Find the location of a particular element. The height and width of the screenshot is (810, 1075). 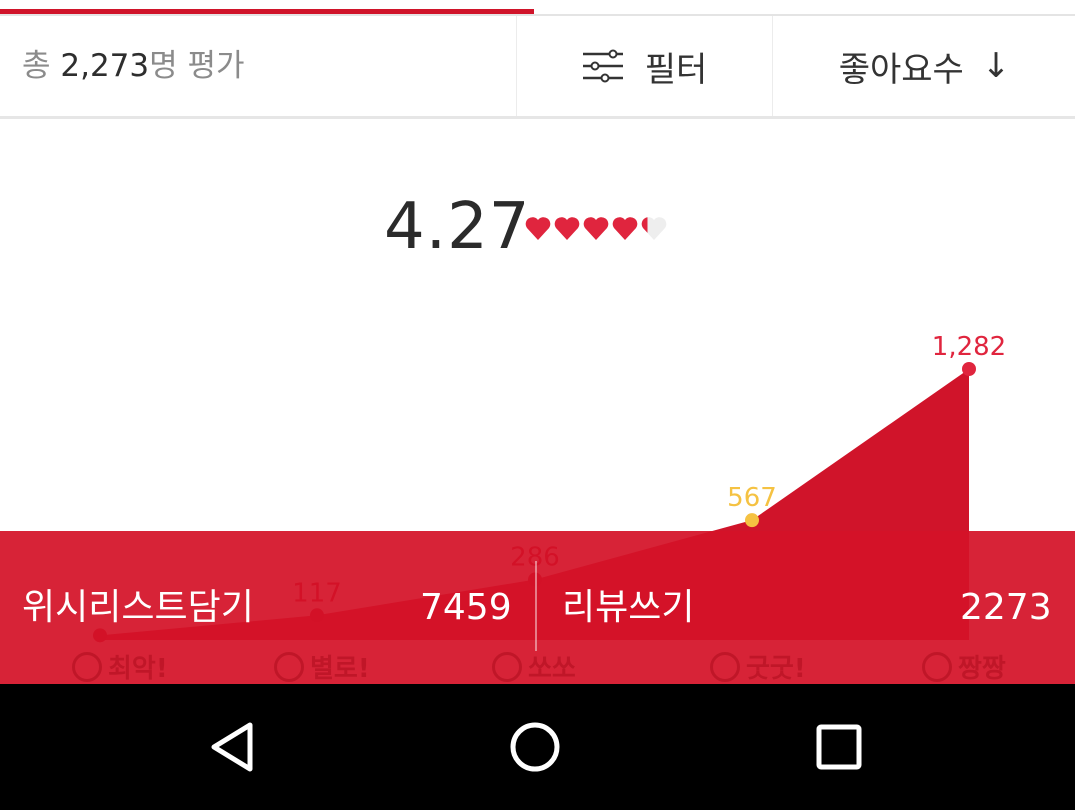

back-triangle-icon is located at coordinates (232, 747).